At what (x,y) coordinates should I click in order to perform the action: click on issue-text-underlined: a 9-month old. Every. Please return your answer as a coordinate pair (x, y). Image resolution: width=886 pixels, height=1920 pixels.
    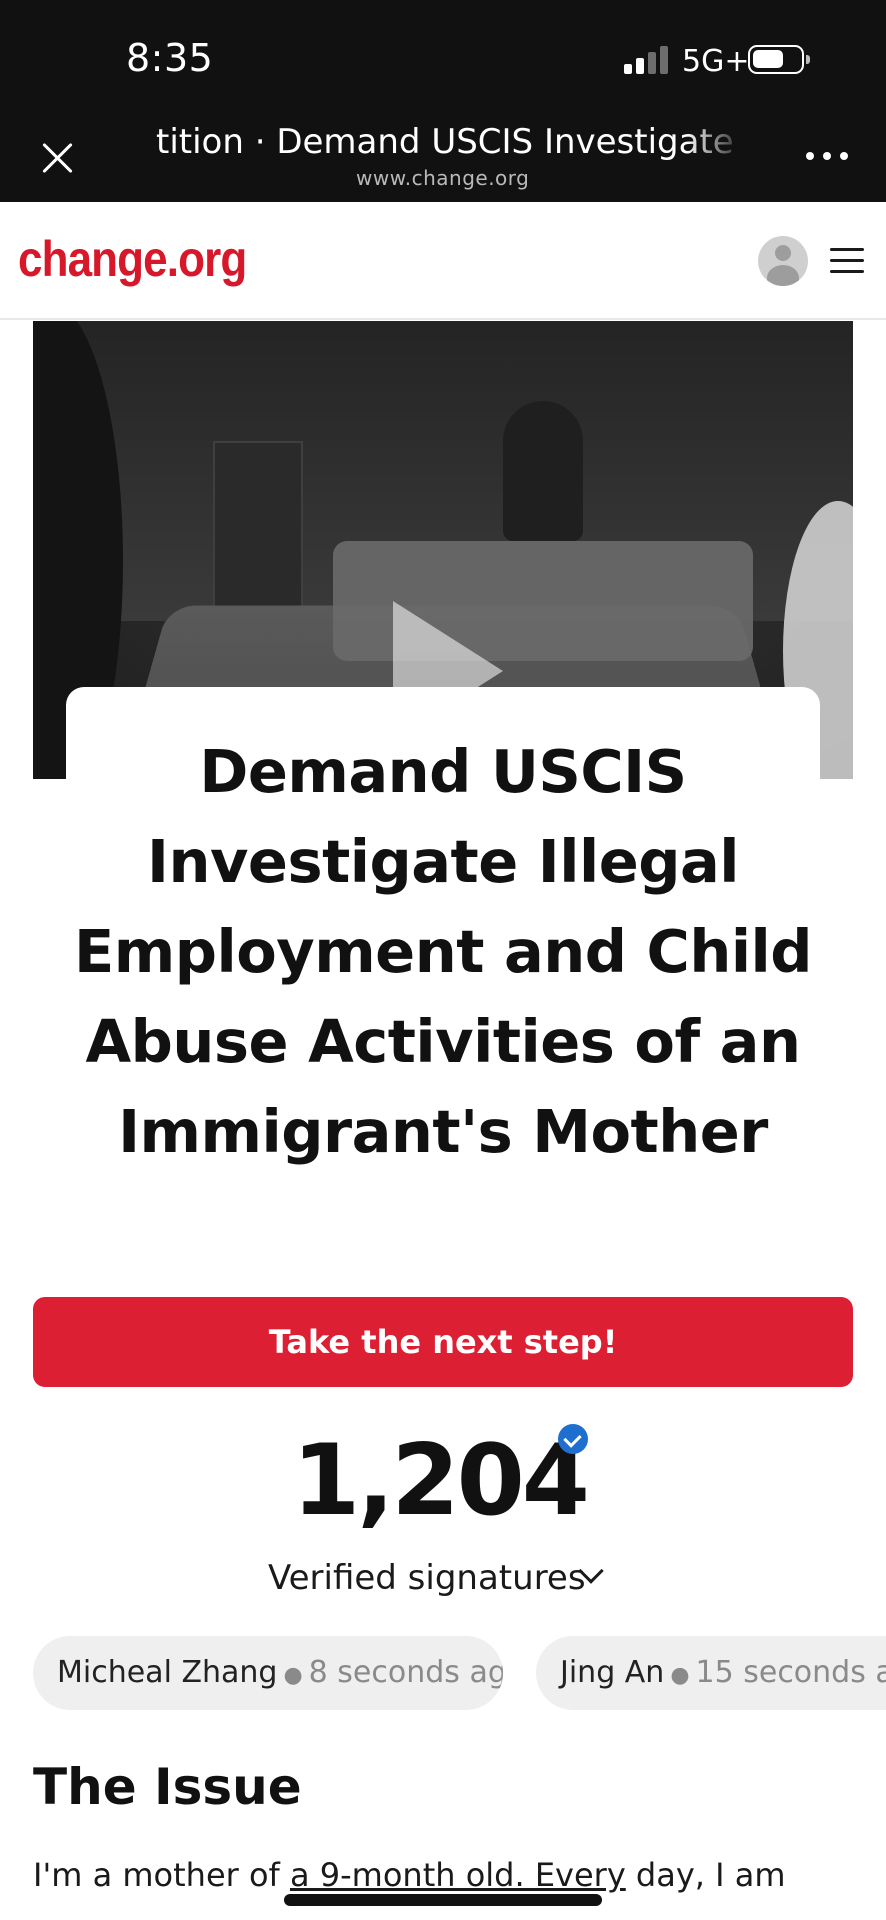
    Looking at the image, I should click on (457, 1875).